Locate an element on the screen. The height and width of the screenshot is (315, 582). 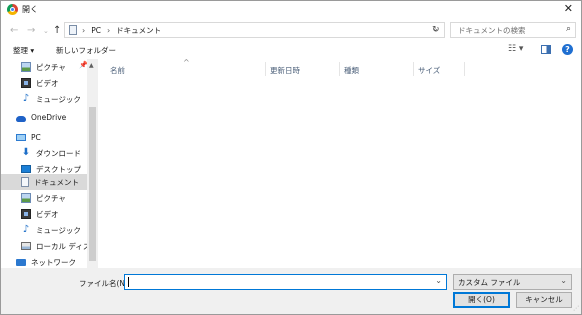
chrome-icon is located at coordinates (12, 9).